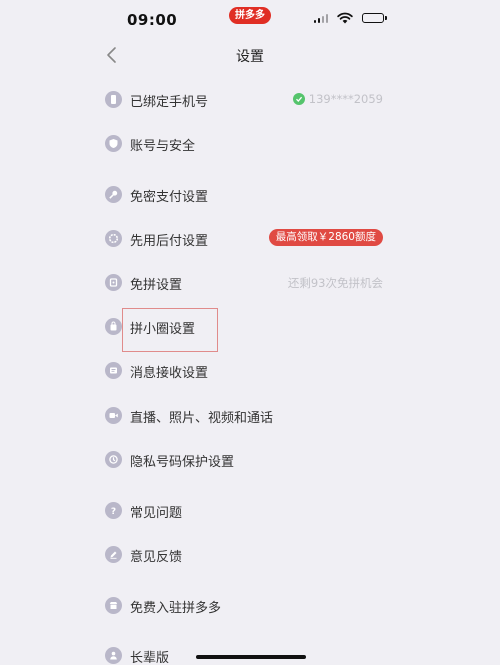  I want to click on ticket-icon, so click(113, 282).